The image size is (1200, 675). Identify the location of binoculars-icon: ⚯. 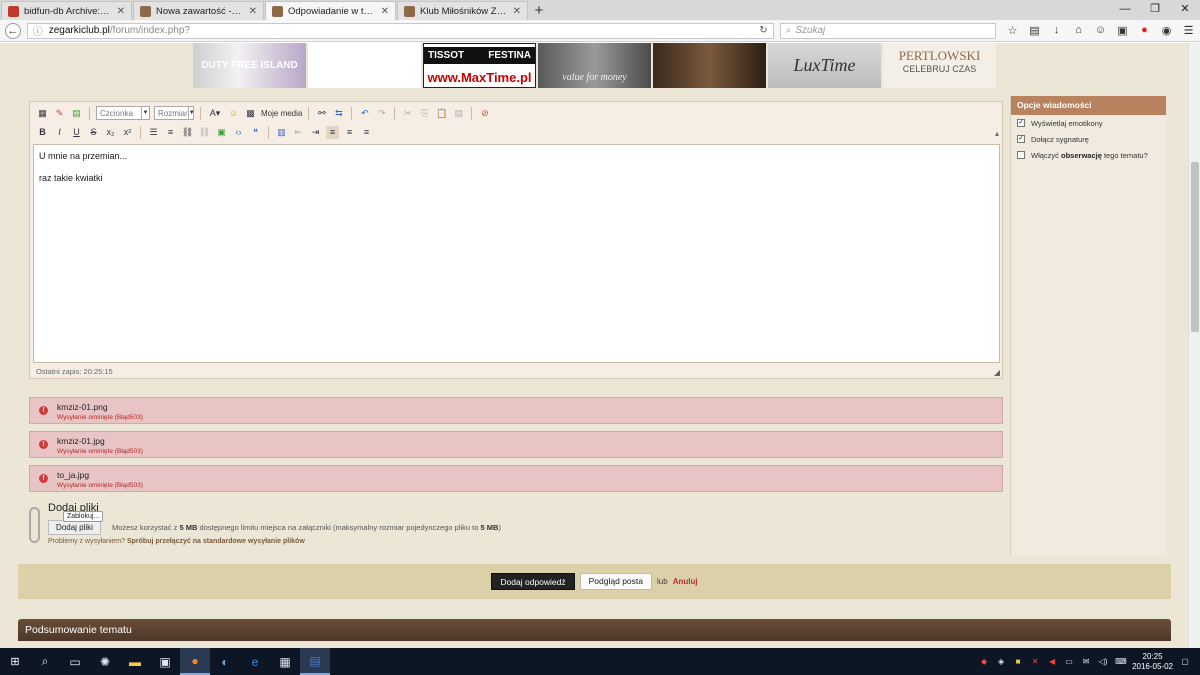
(321, 113).